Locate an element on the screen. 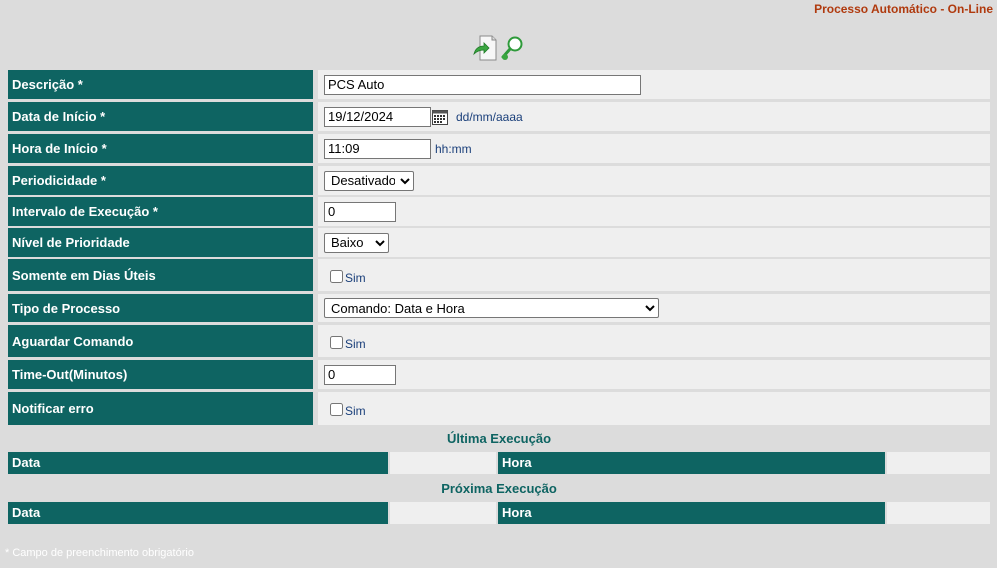 The width and height of the screenshot is (997, 568). dias-uteis-checkbox-group: Sim is located at coordinates (348, 276).